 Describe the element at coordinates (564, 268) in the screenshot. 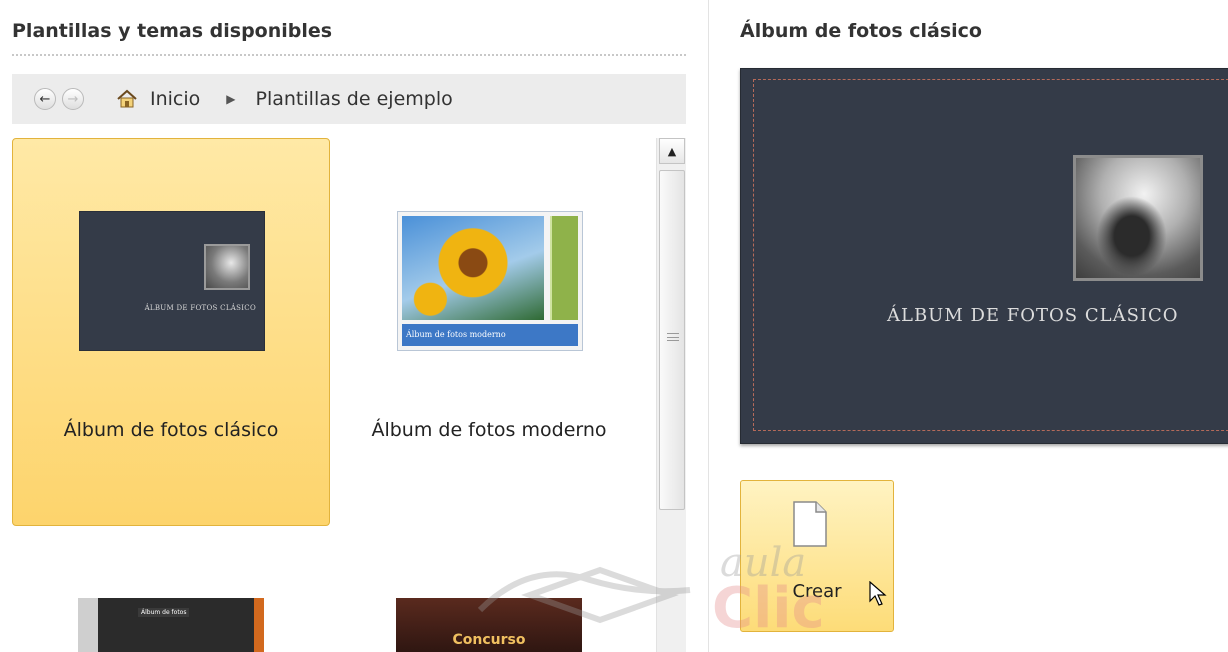

I see `thumbnail-accent-strip` at that location.